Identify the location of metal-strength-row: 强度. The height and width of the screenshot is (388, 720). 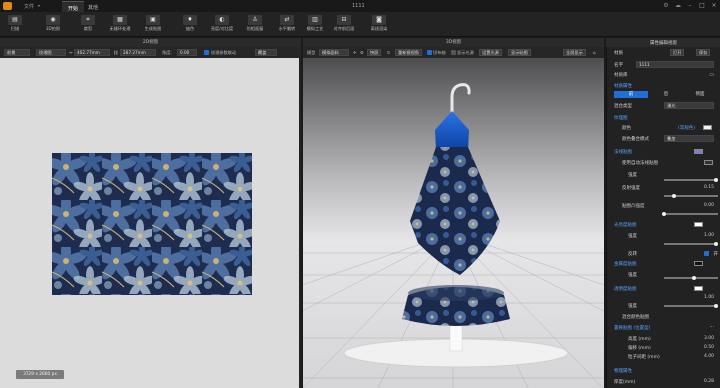
(663, 275).